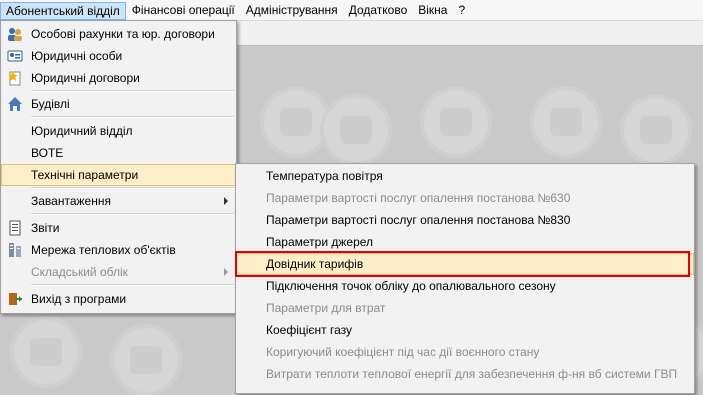  Describe the element at coordinates (118, 34) in the screenshot. I see `menu-item-personal-accounts: Особові рахунки та юр. договори` at that location.